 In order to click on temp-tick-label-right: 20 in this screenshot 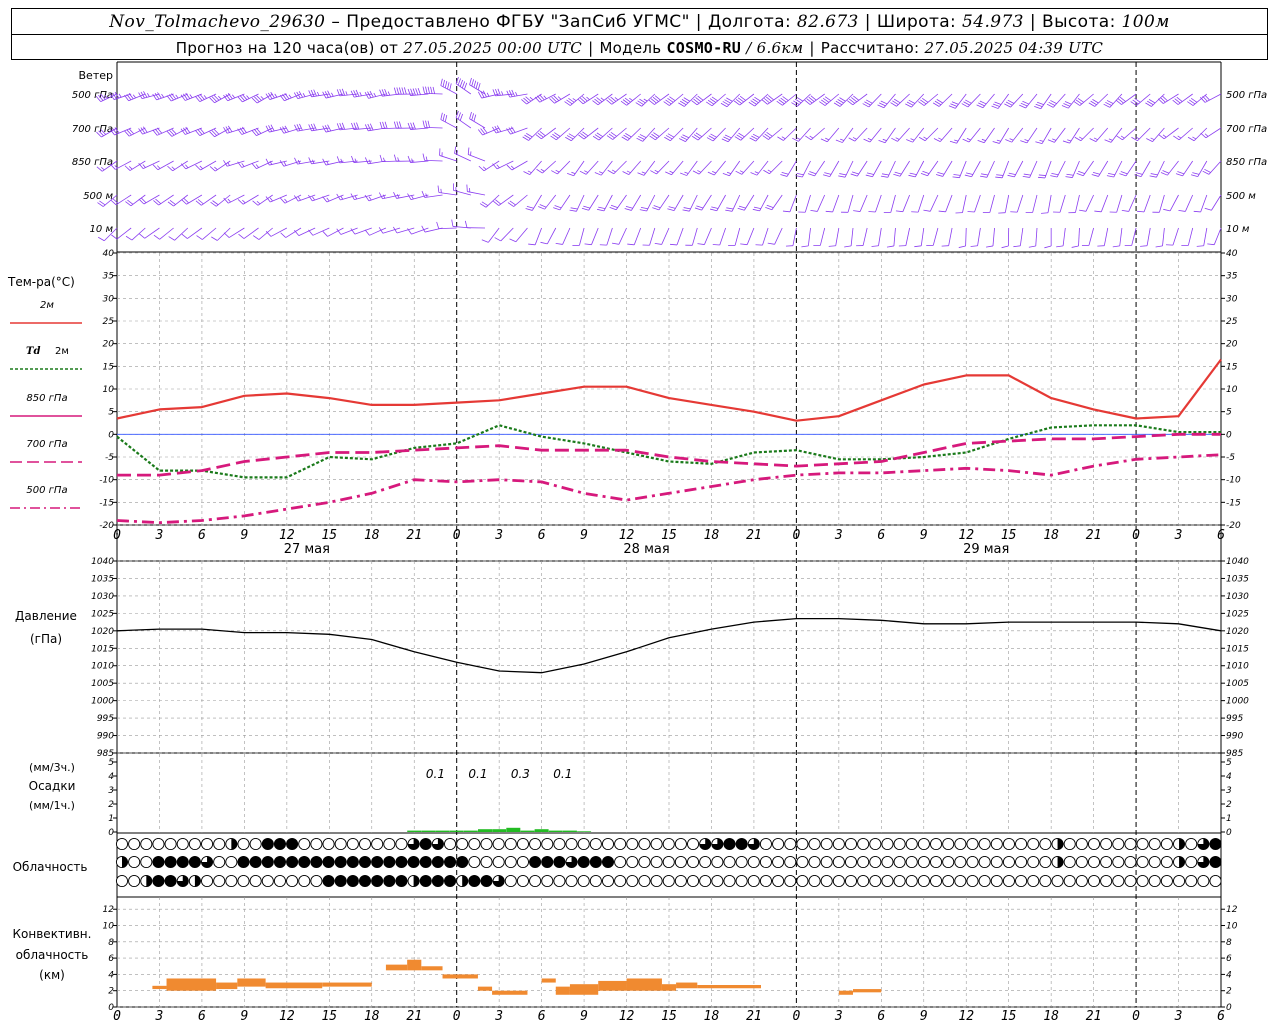, I will do `click(1232, 345)`.